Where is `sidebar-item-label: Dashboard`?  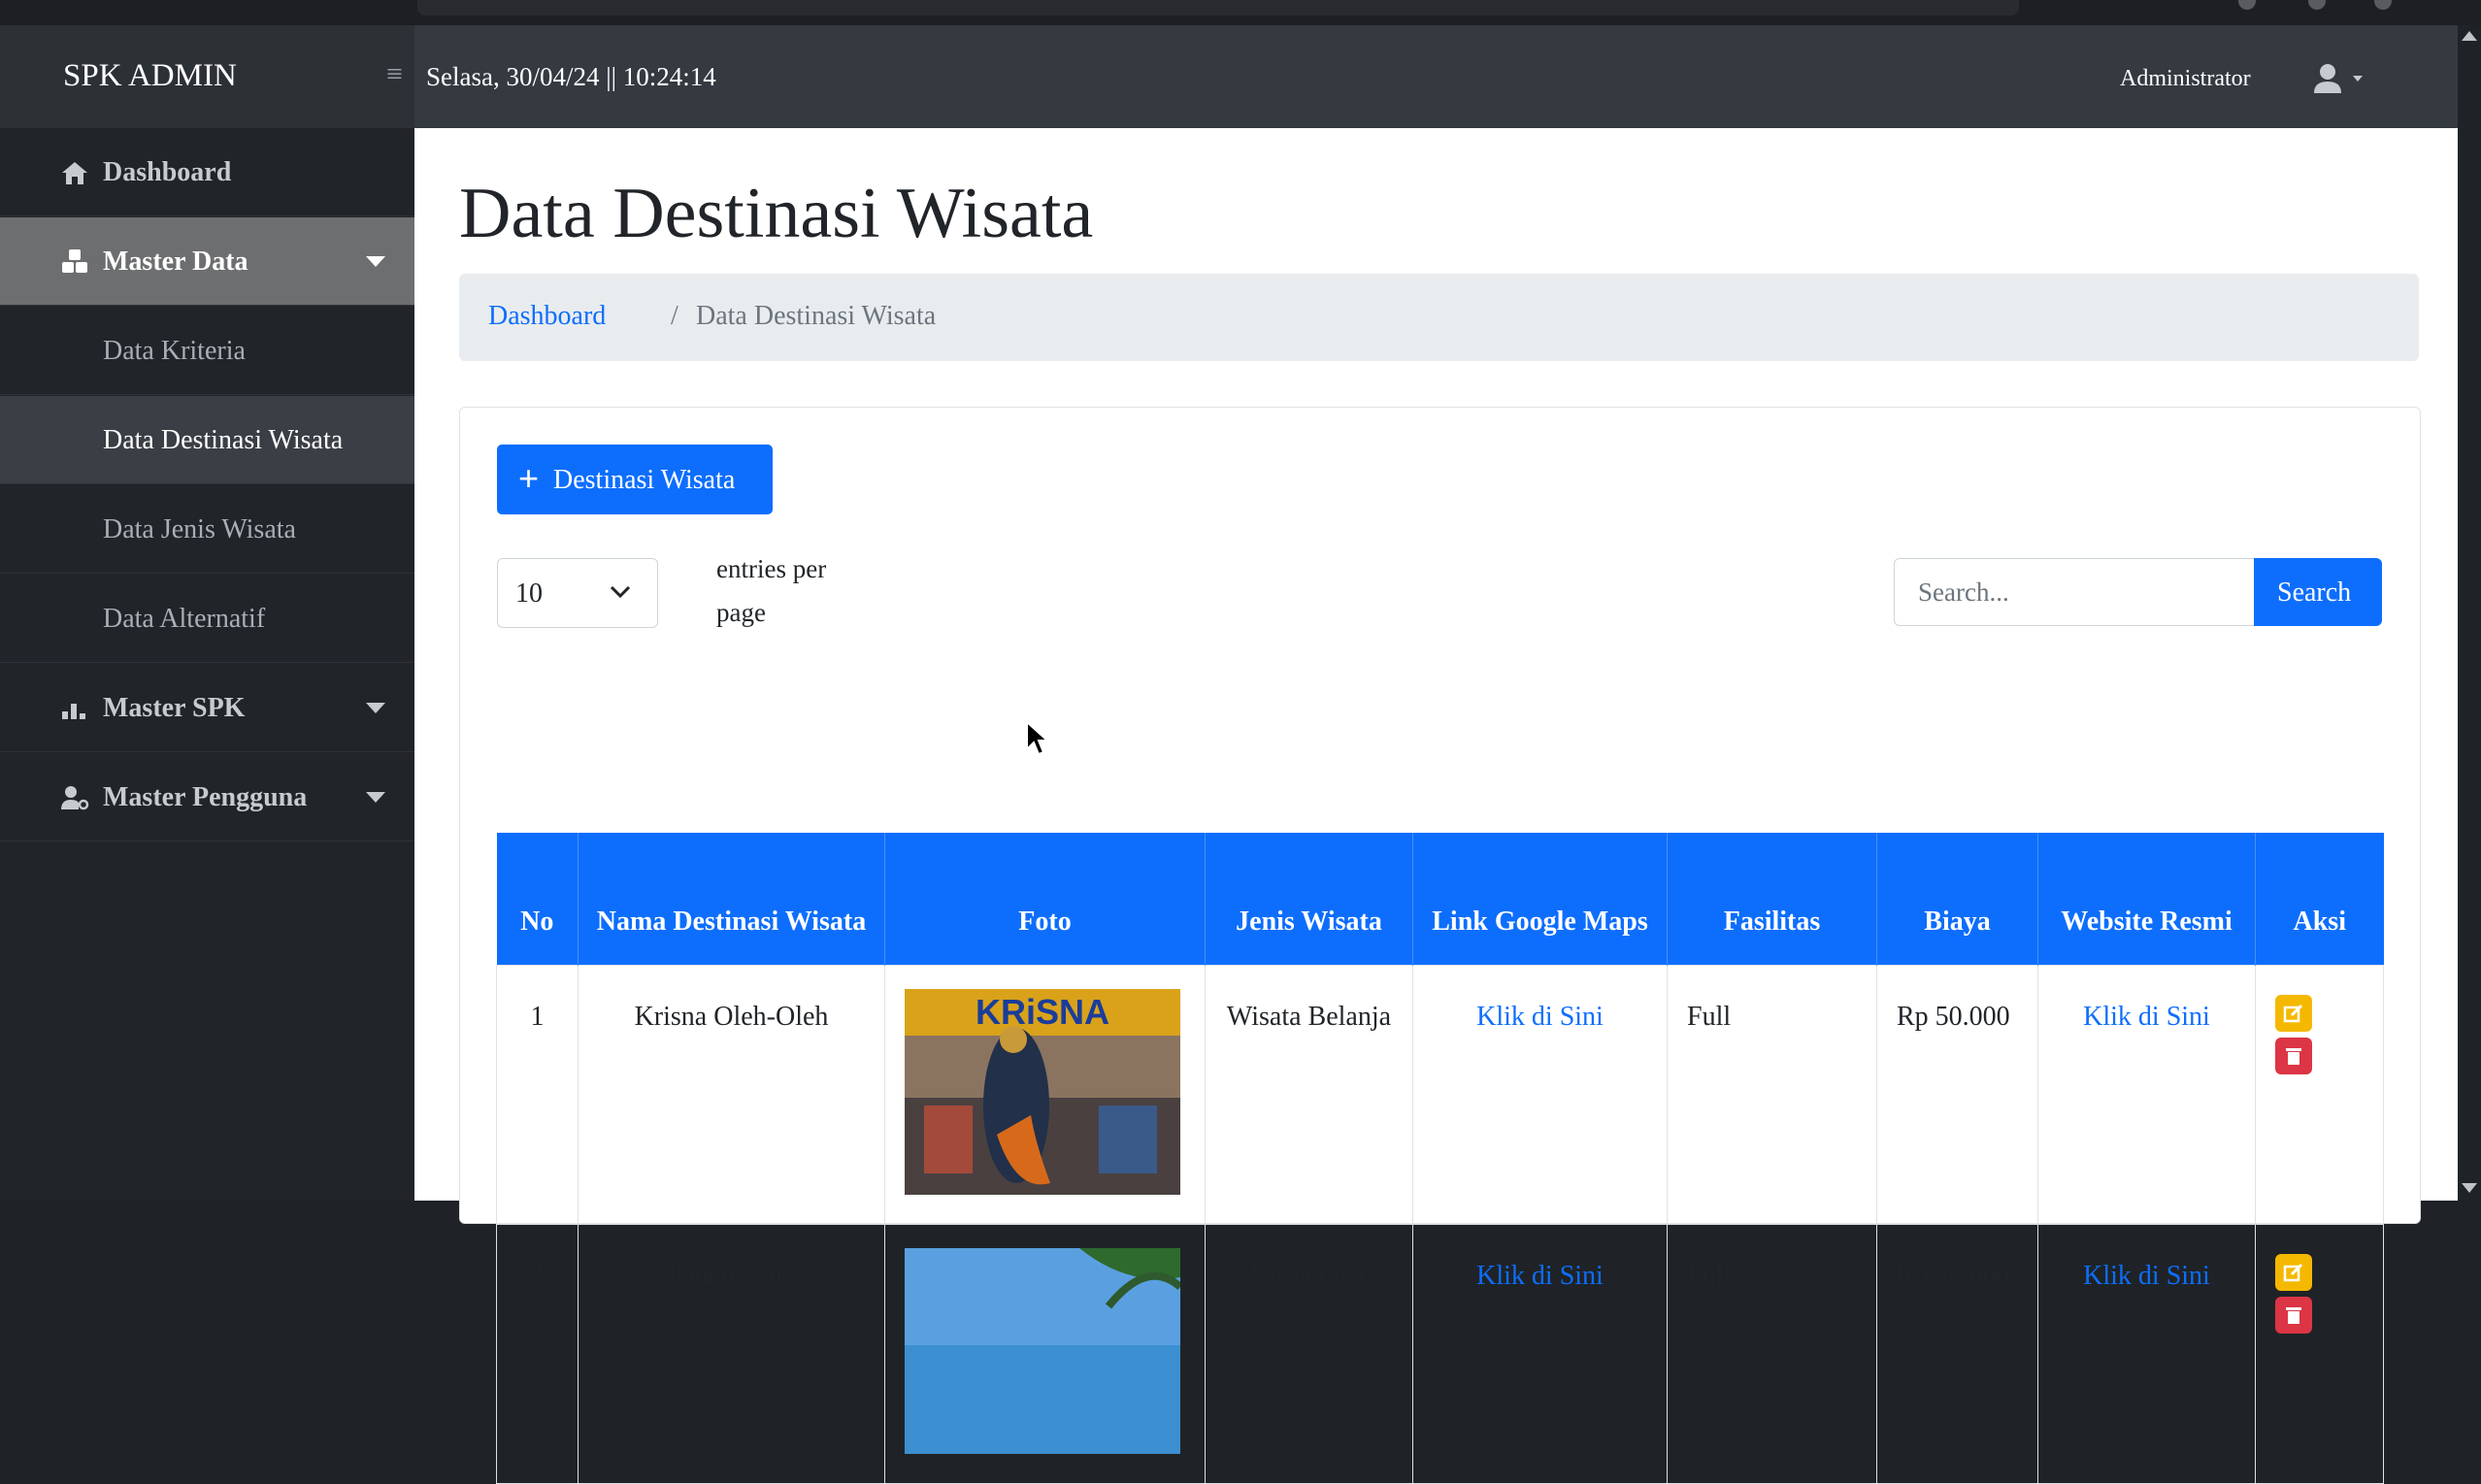 sidebar-item-label: Dashboard is located at coordinates (168, 172).